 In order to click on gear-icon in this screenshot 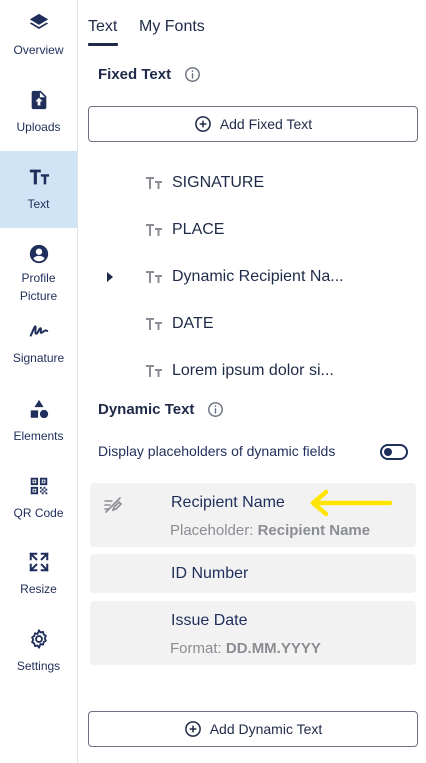, I will do `click(38, 639)`.